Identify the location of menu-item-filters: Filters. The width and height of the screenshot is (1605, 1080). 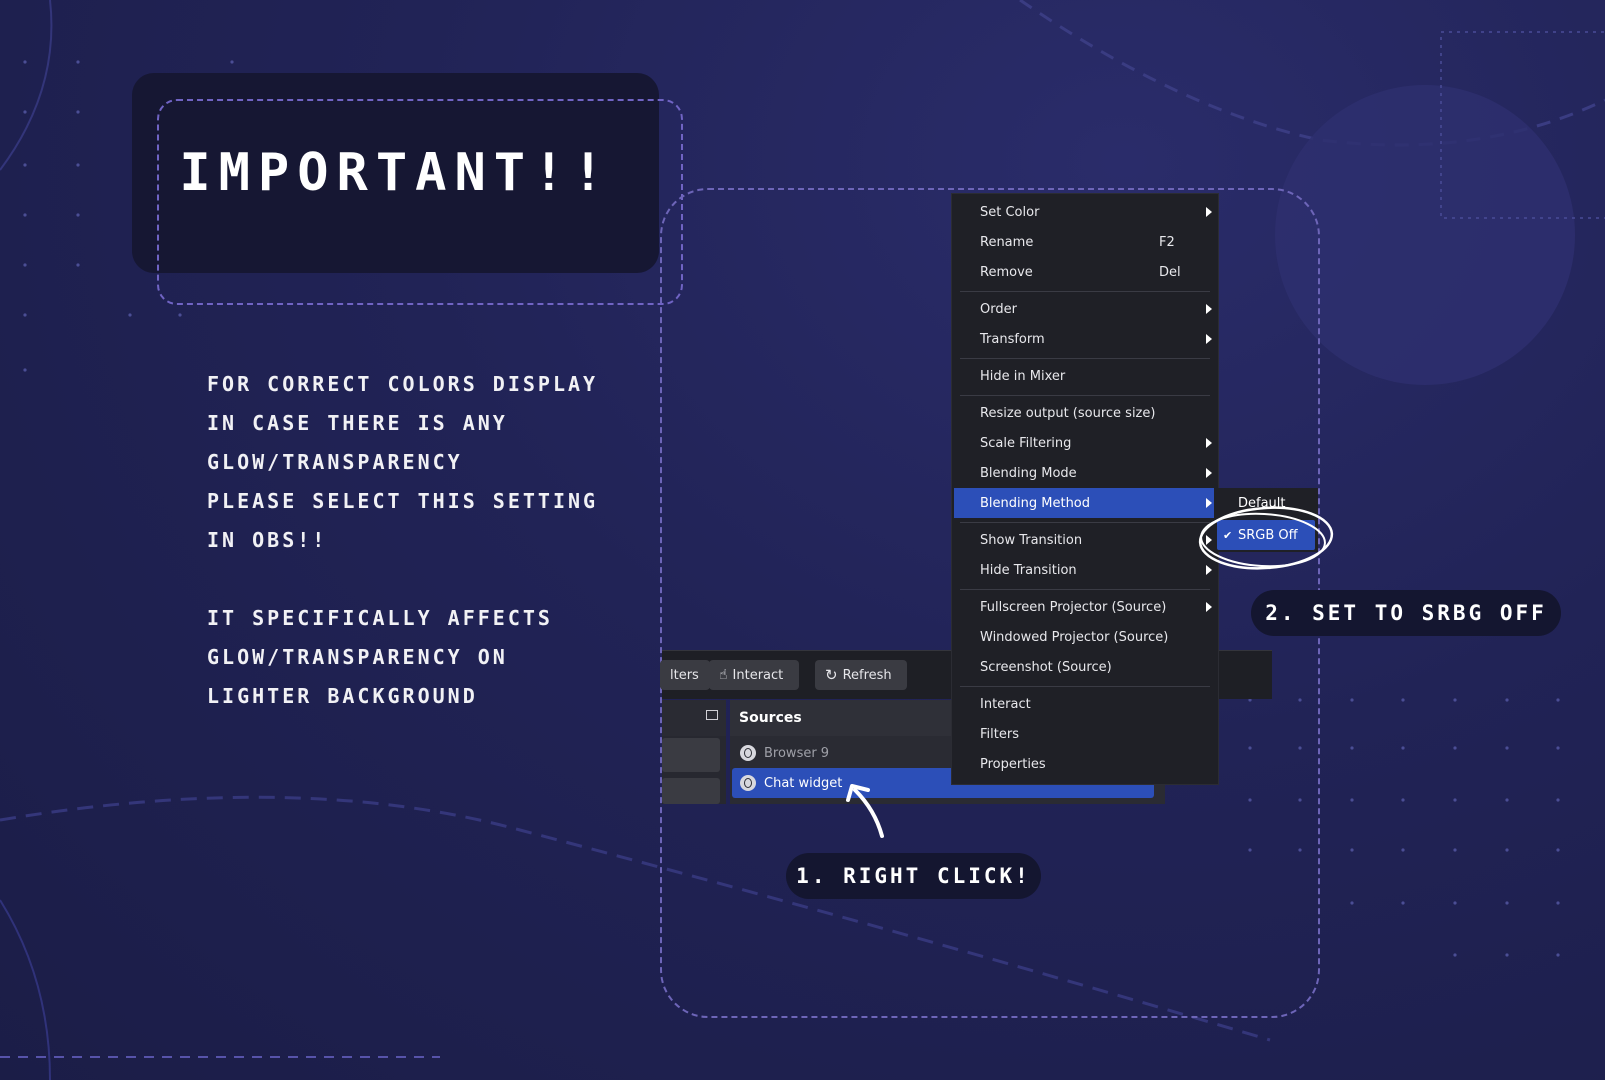
(1085, 734).